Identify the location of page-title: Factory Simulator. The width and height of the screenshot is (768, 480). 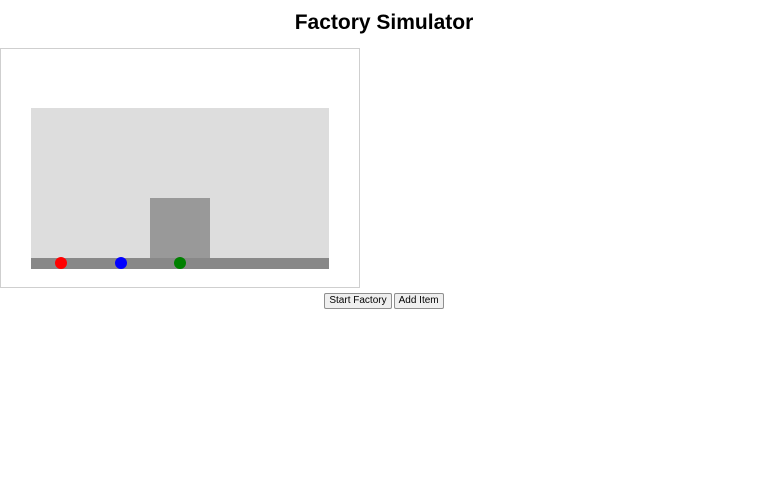
(384, 22).